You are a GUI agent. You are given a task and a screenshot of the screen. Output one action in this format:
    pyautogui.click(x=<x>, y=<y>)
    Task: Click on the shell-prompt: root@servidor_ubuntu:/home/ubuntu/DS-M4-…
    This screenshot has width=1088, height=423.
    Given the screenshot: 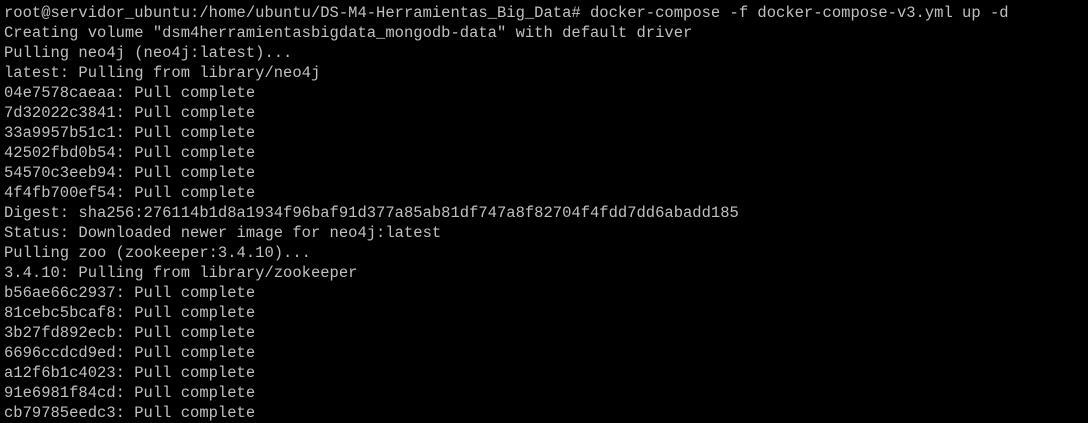 What is the action you would take?
    pyautogui.click(x=297, y=13)
    